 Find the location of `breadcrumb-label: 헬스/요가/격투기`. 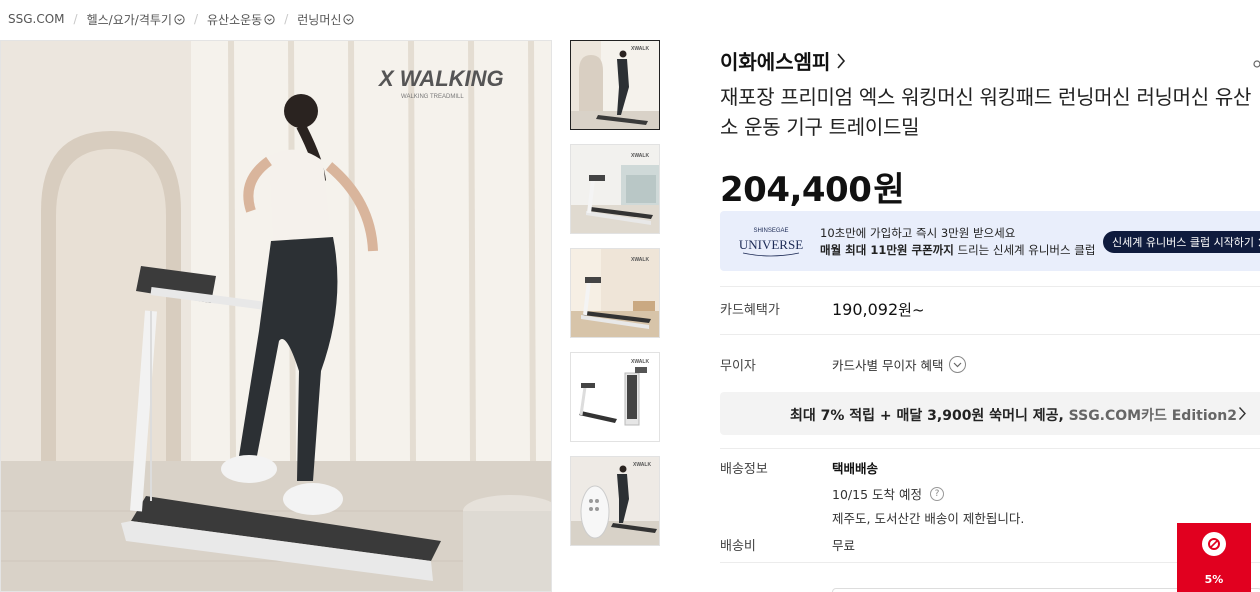

breadcrumb-label: 헬스/요가/격투기 is located at coordinates (129, 19).